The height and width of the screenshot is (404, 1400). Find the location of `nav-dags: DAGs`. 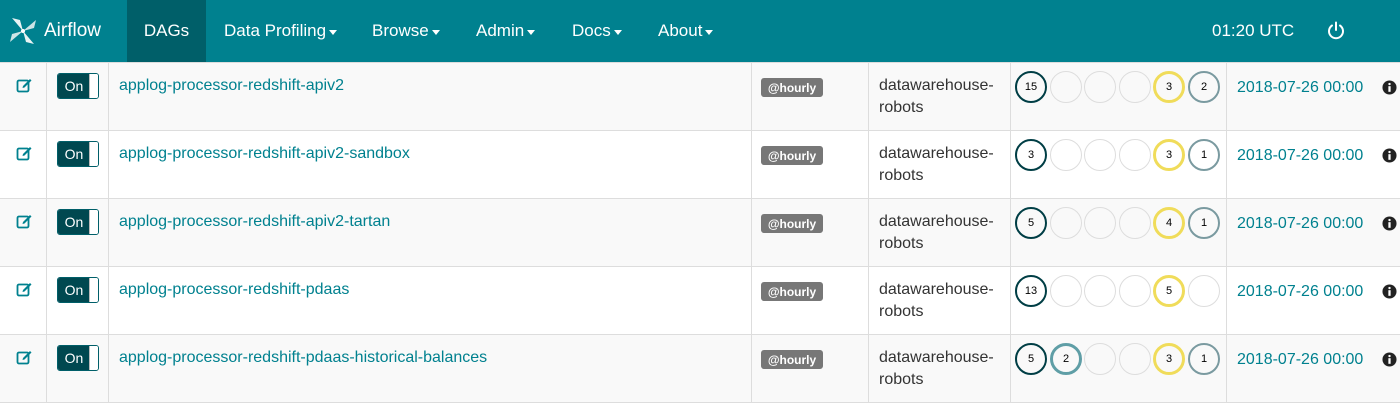

nav-dags: DAGs is located at coordinates (166, 31).